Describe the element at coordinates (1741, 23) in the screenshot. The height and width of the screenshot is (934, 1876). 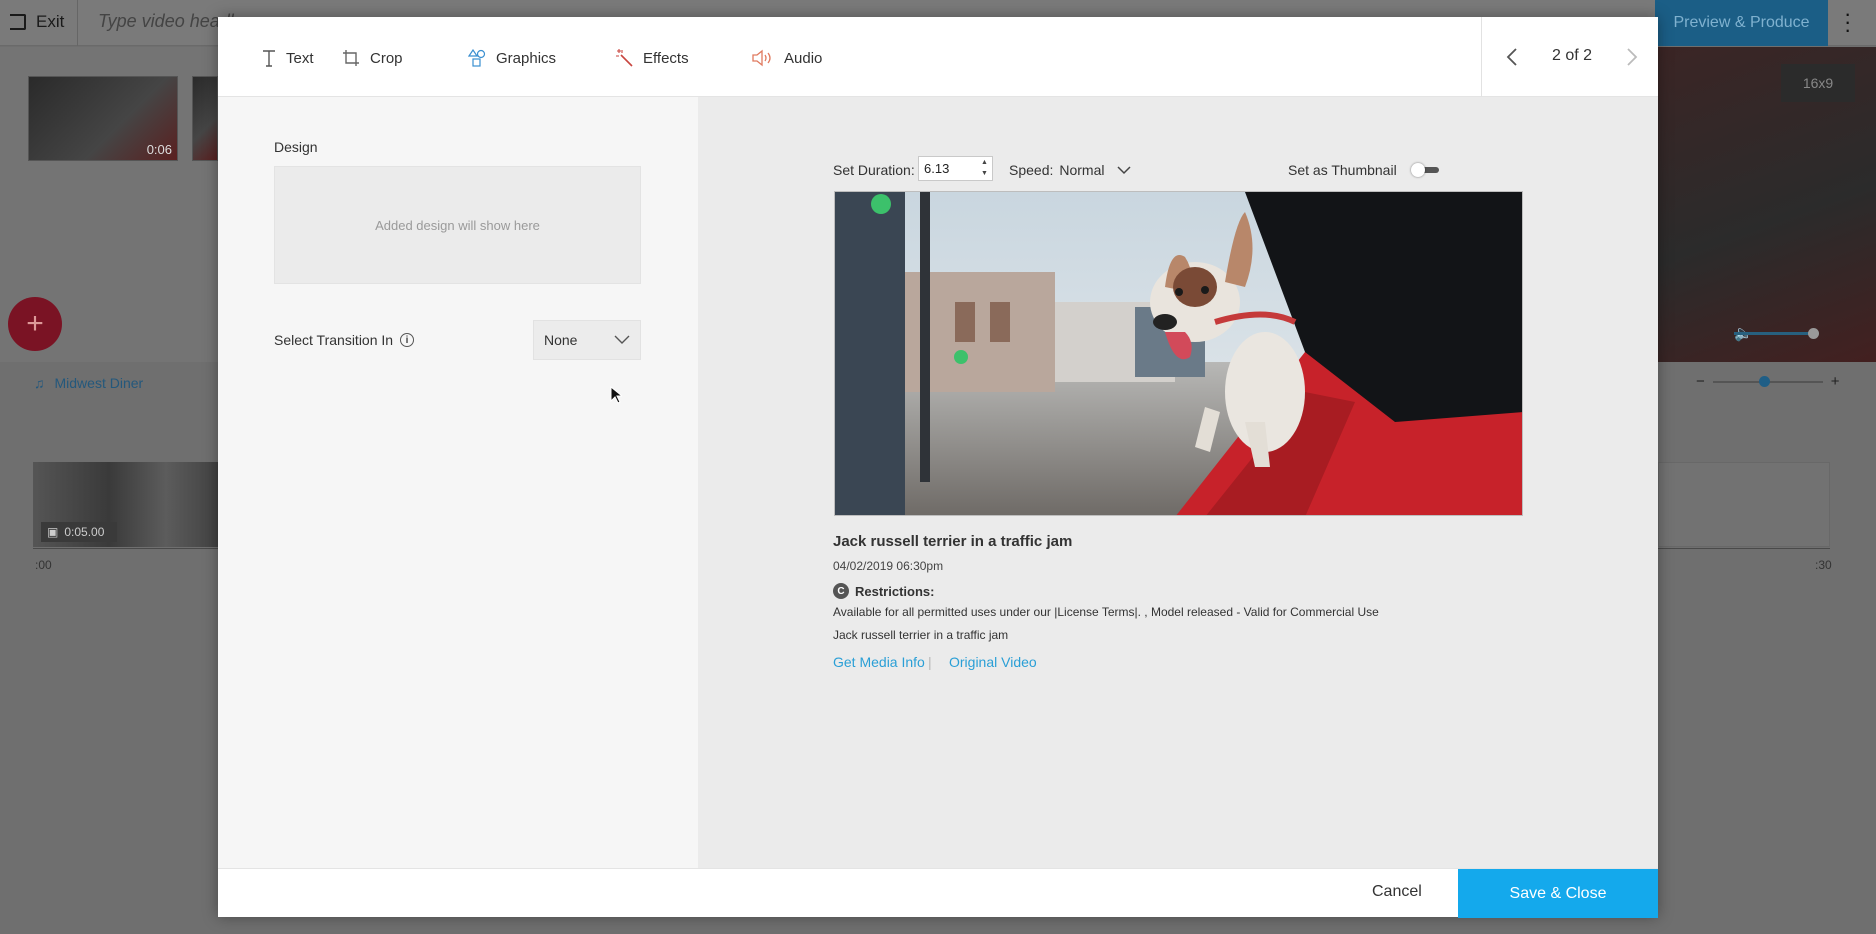
I see `preview-produce-button: Preview & Produce` at that location.